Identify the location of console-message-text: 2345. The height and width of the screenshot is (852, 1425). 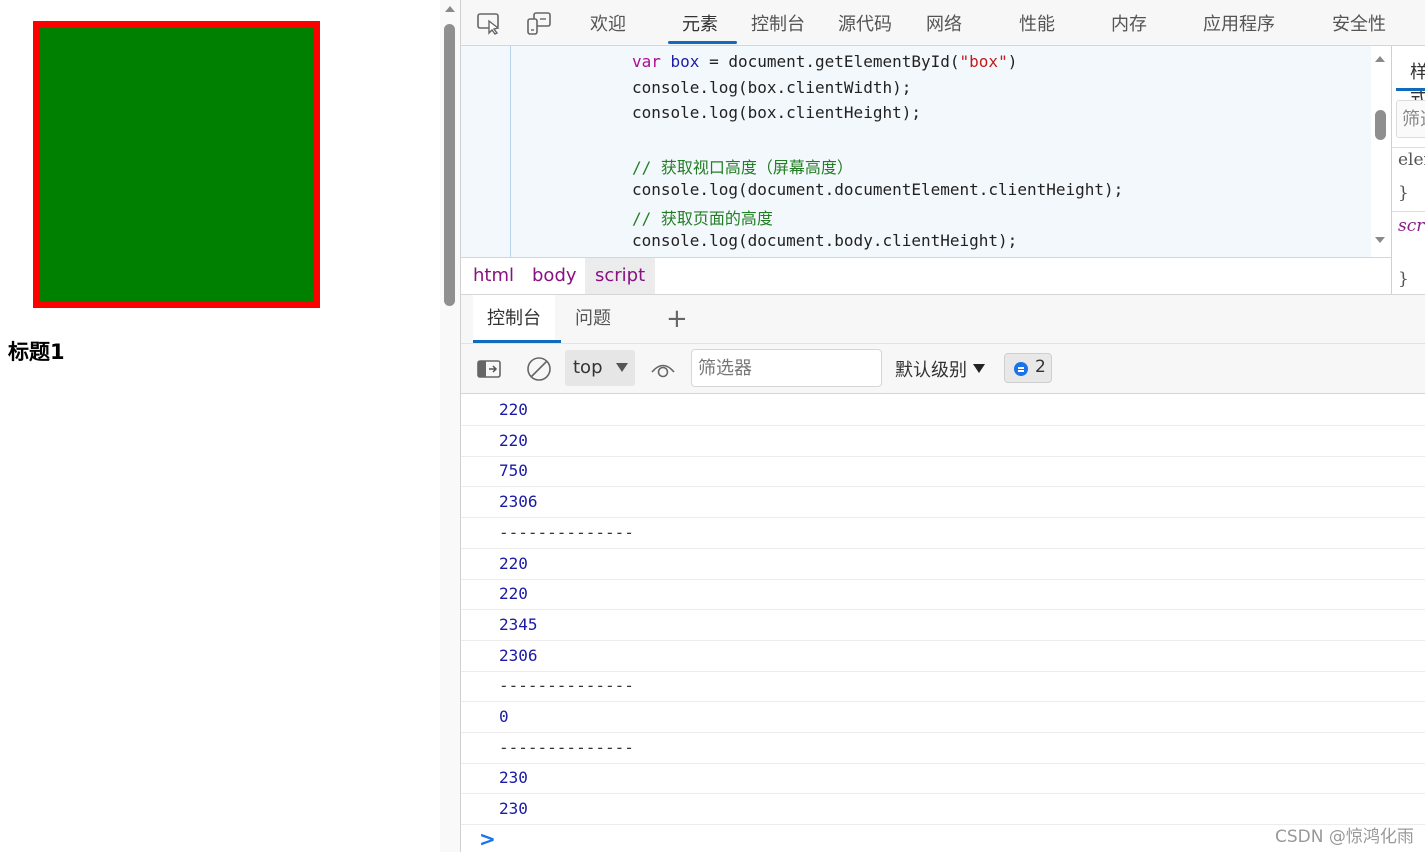
(518, 624).